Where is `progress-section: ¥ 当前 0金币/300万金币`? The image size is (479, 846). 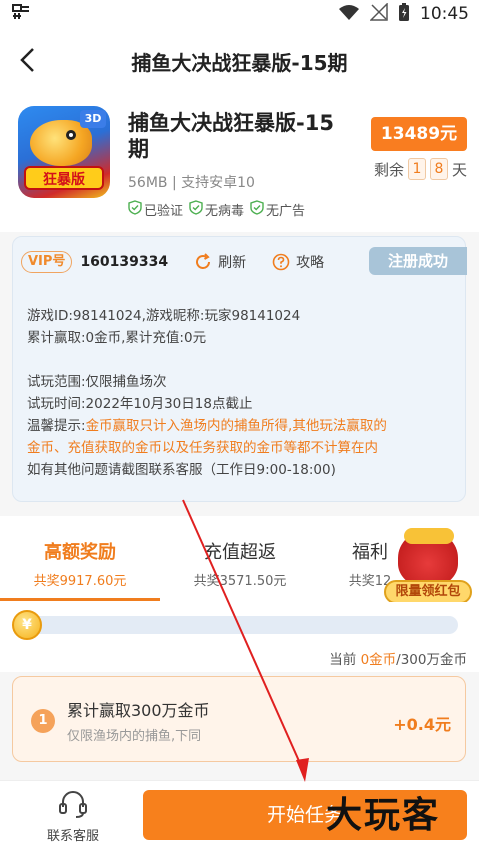 progress-section: ¥ 当前 0金币/300万金币 is located at coordinates (239, 637).